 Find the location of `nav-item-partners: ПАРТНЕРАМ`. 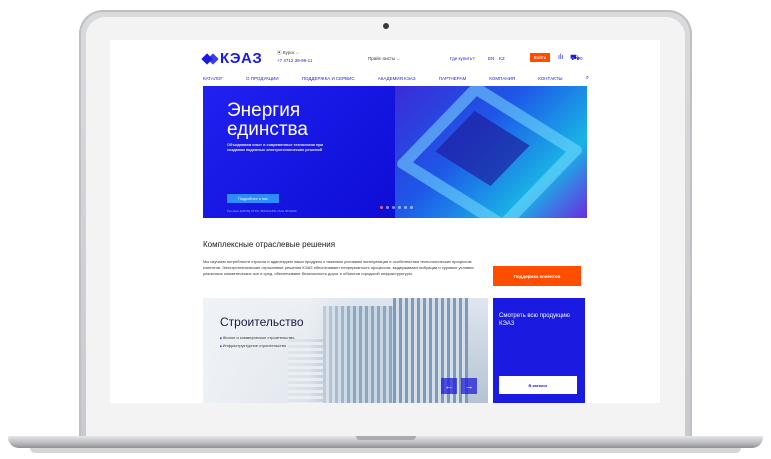

nav-item-partners: ПАРТНЕРАМ is located at coordinates (453, 78).